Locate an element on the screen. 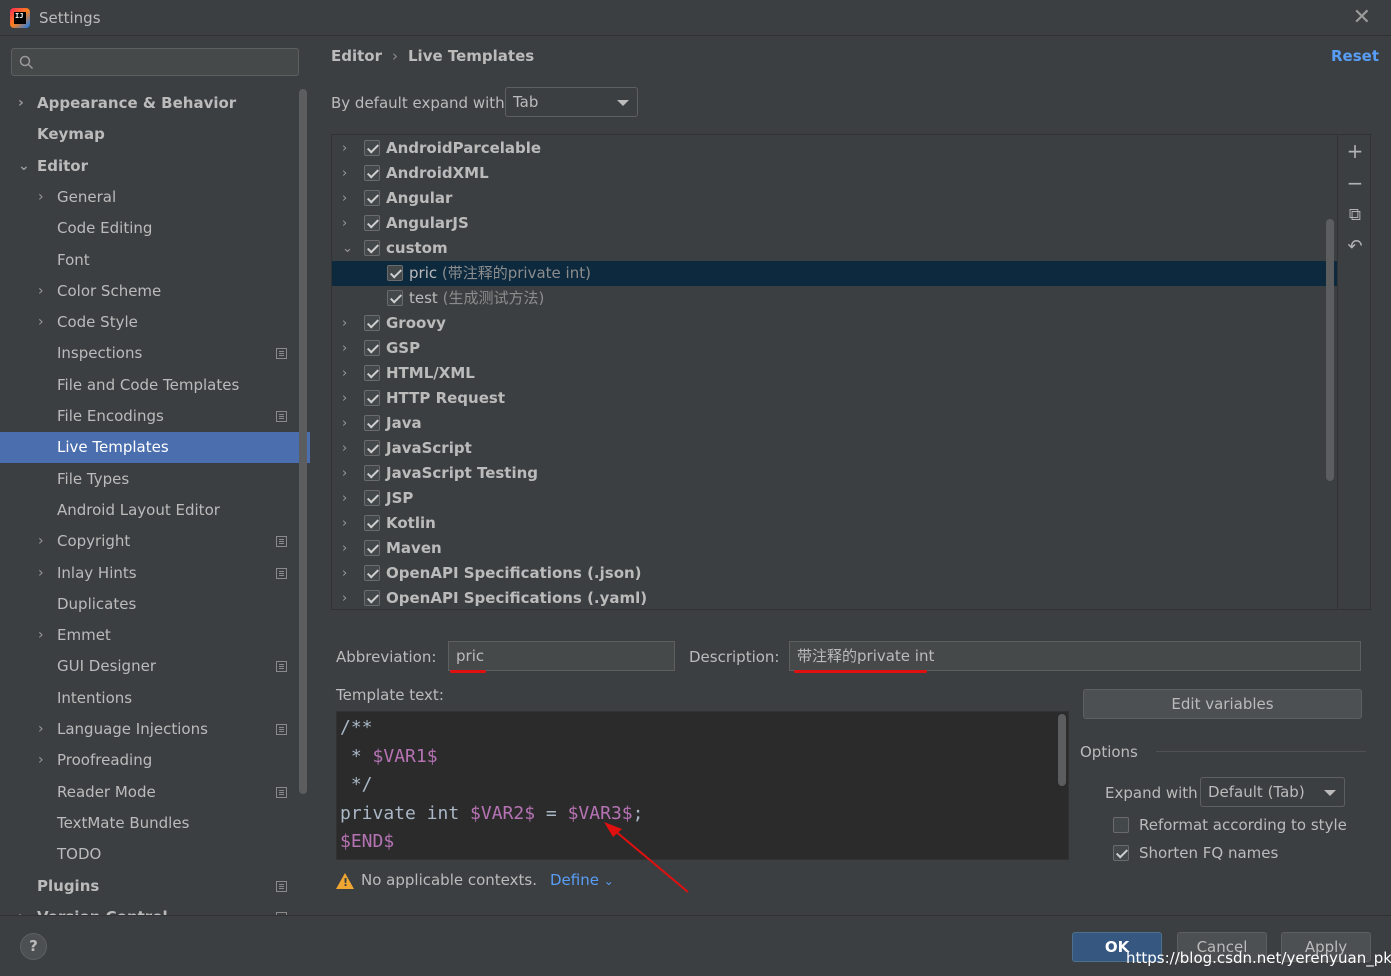 Image resolution: width=1391 pixels, height=976 pixels. sidebar-item-color-scheme: › Color Scheme is located at coordinates (155, 291).